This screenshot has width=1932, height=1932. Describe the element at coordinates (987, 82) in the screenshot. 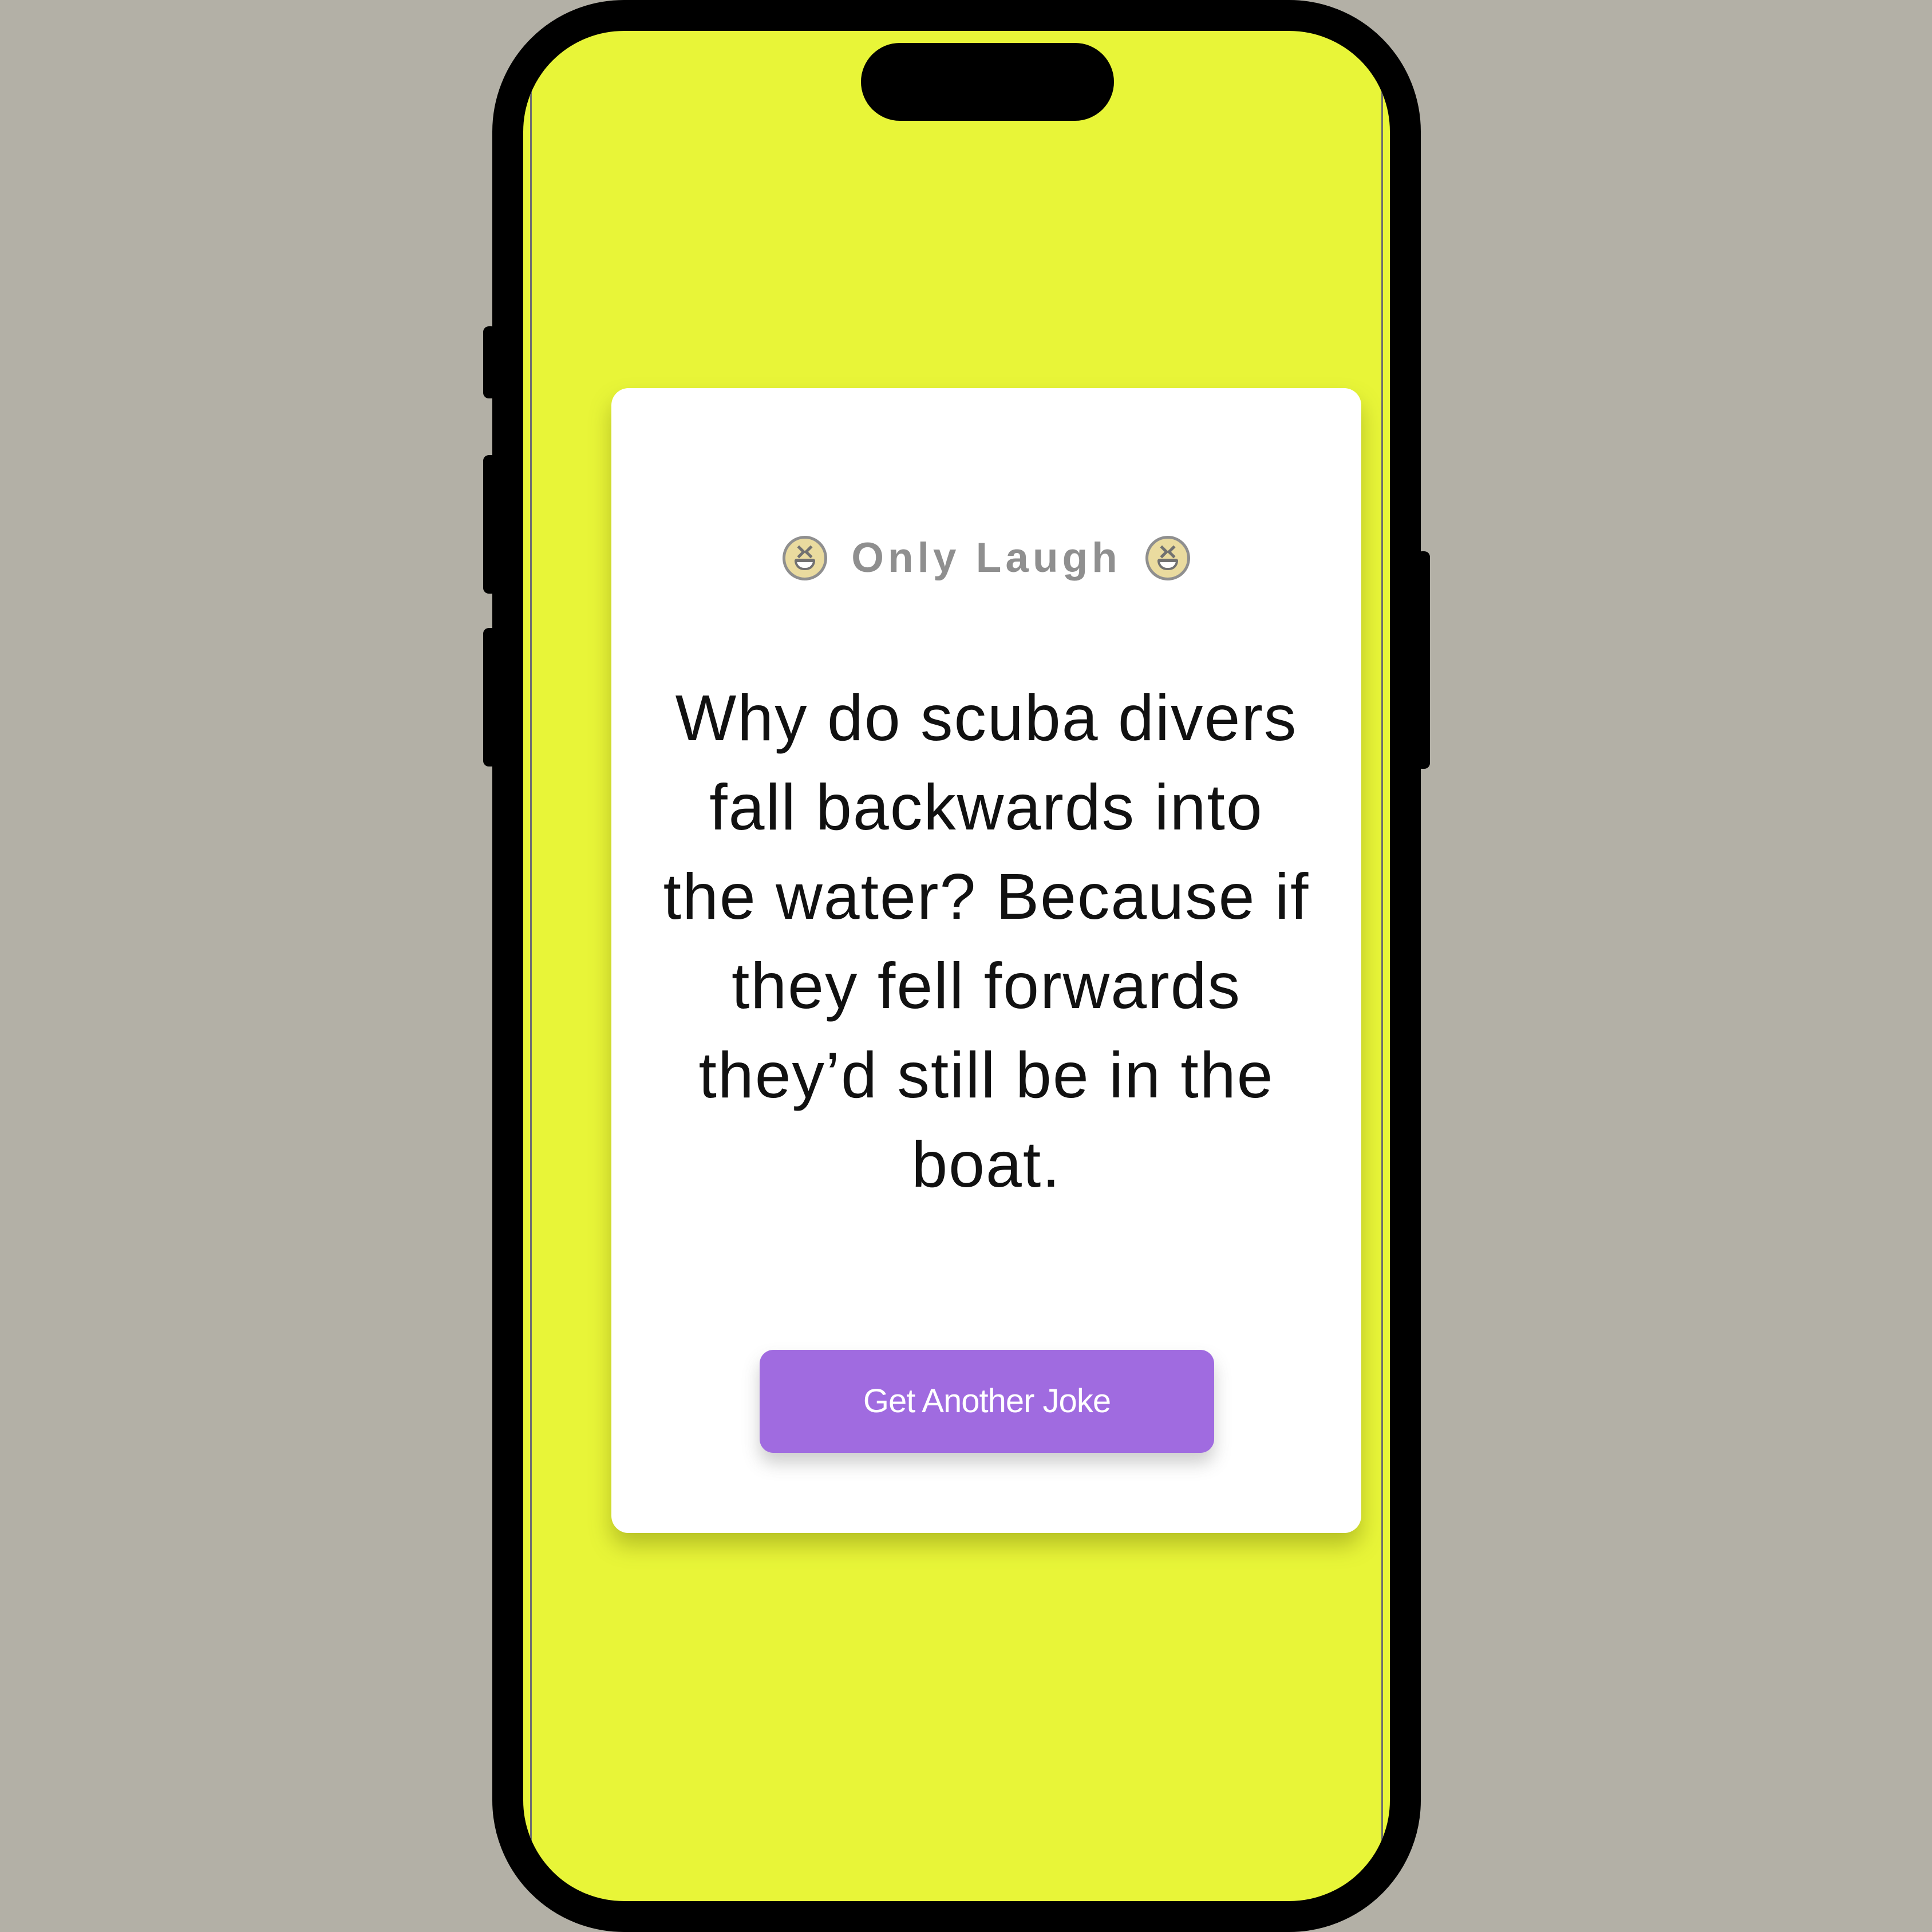

I see `dynamic-island` at that location.